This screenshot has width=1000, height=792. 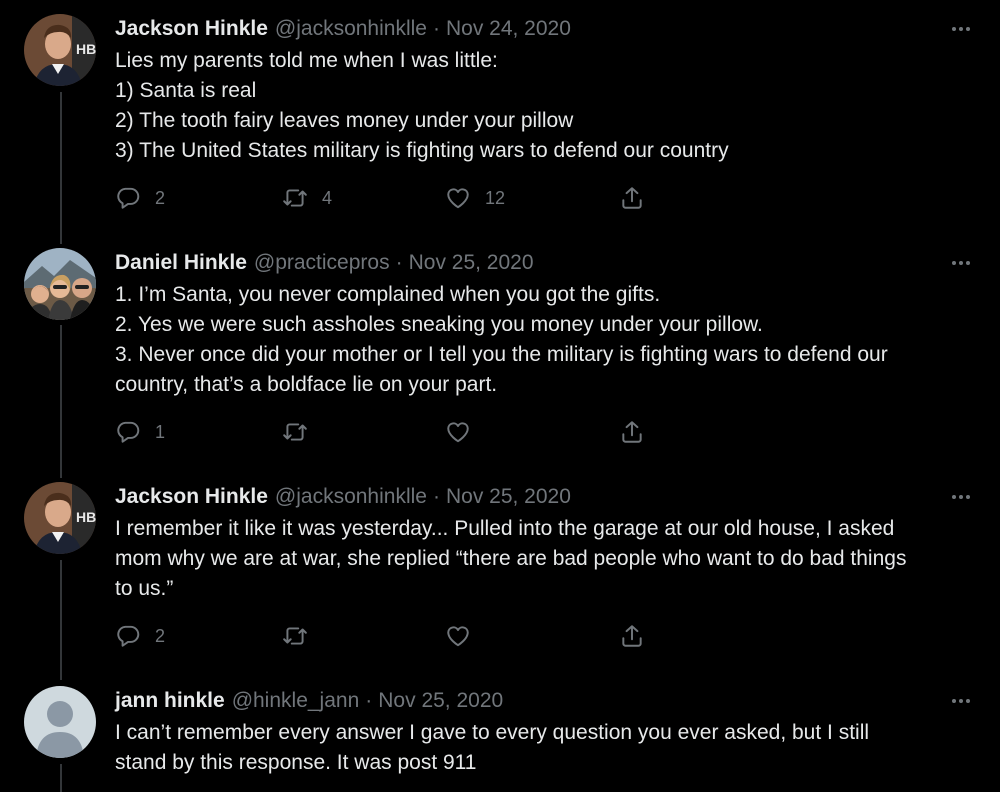 I want to click on reply-count: 1, so click(x=160, y=431).